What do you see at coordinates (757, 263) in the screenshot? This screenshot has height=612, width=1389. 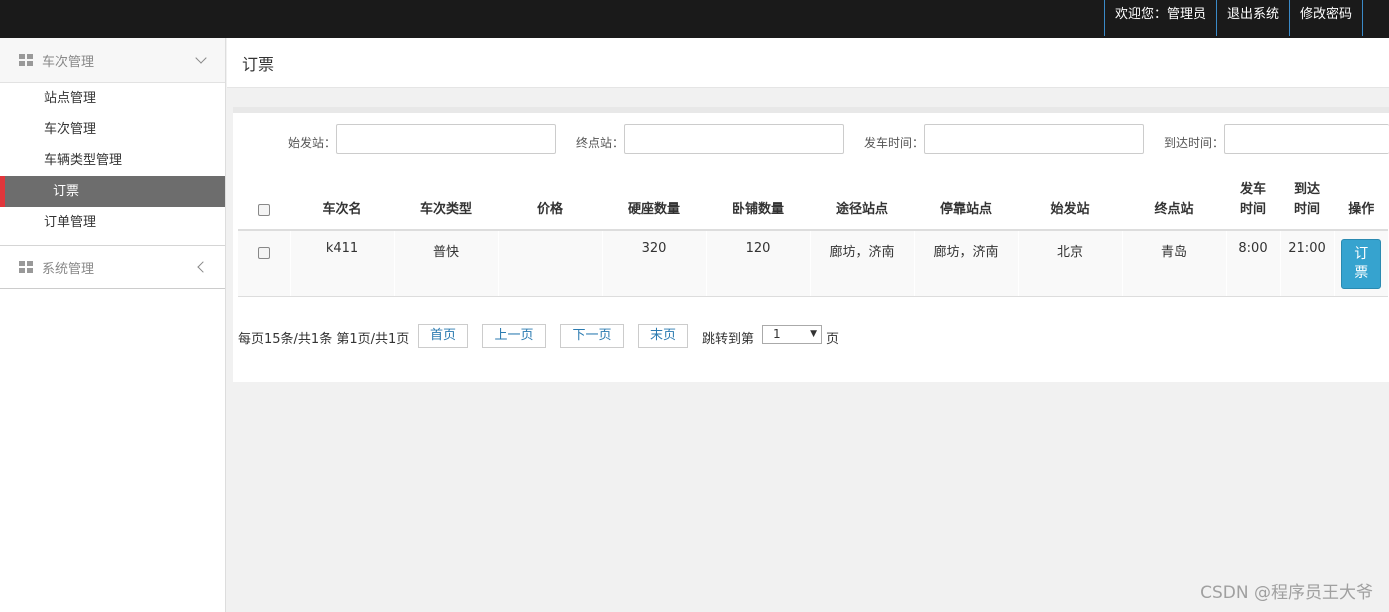 I see `cell-sleeper: 120` at bounding box center [757, 263].